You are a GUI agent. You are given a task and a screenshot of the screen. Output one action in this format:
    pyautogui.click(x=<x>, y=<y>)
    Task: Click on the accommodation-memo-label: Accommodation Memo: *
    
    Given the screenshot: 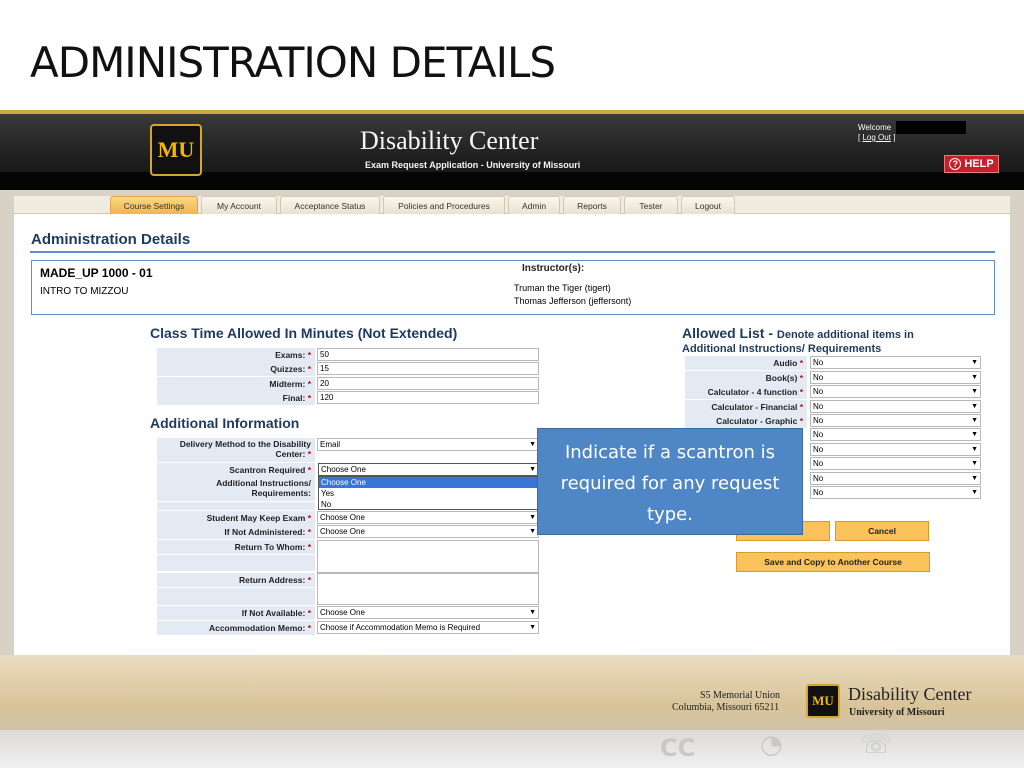 What is the action you would take?
    pyautogui.click(x=236, y=628)
    